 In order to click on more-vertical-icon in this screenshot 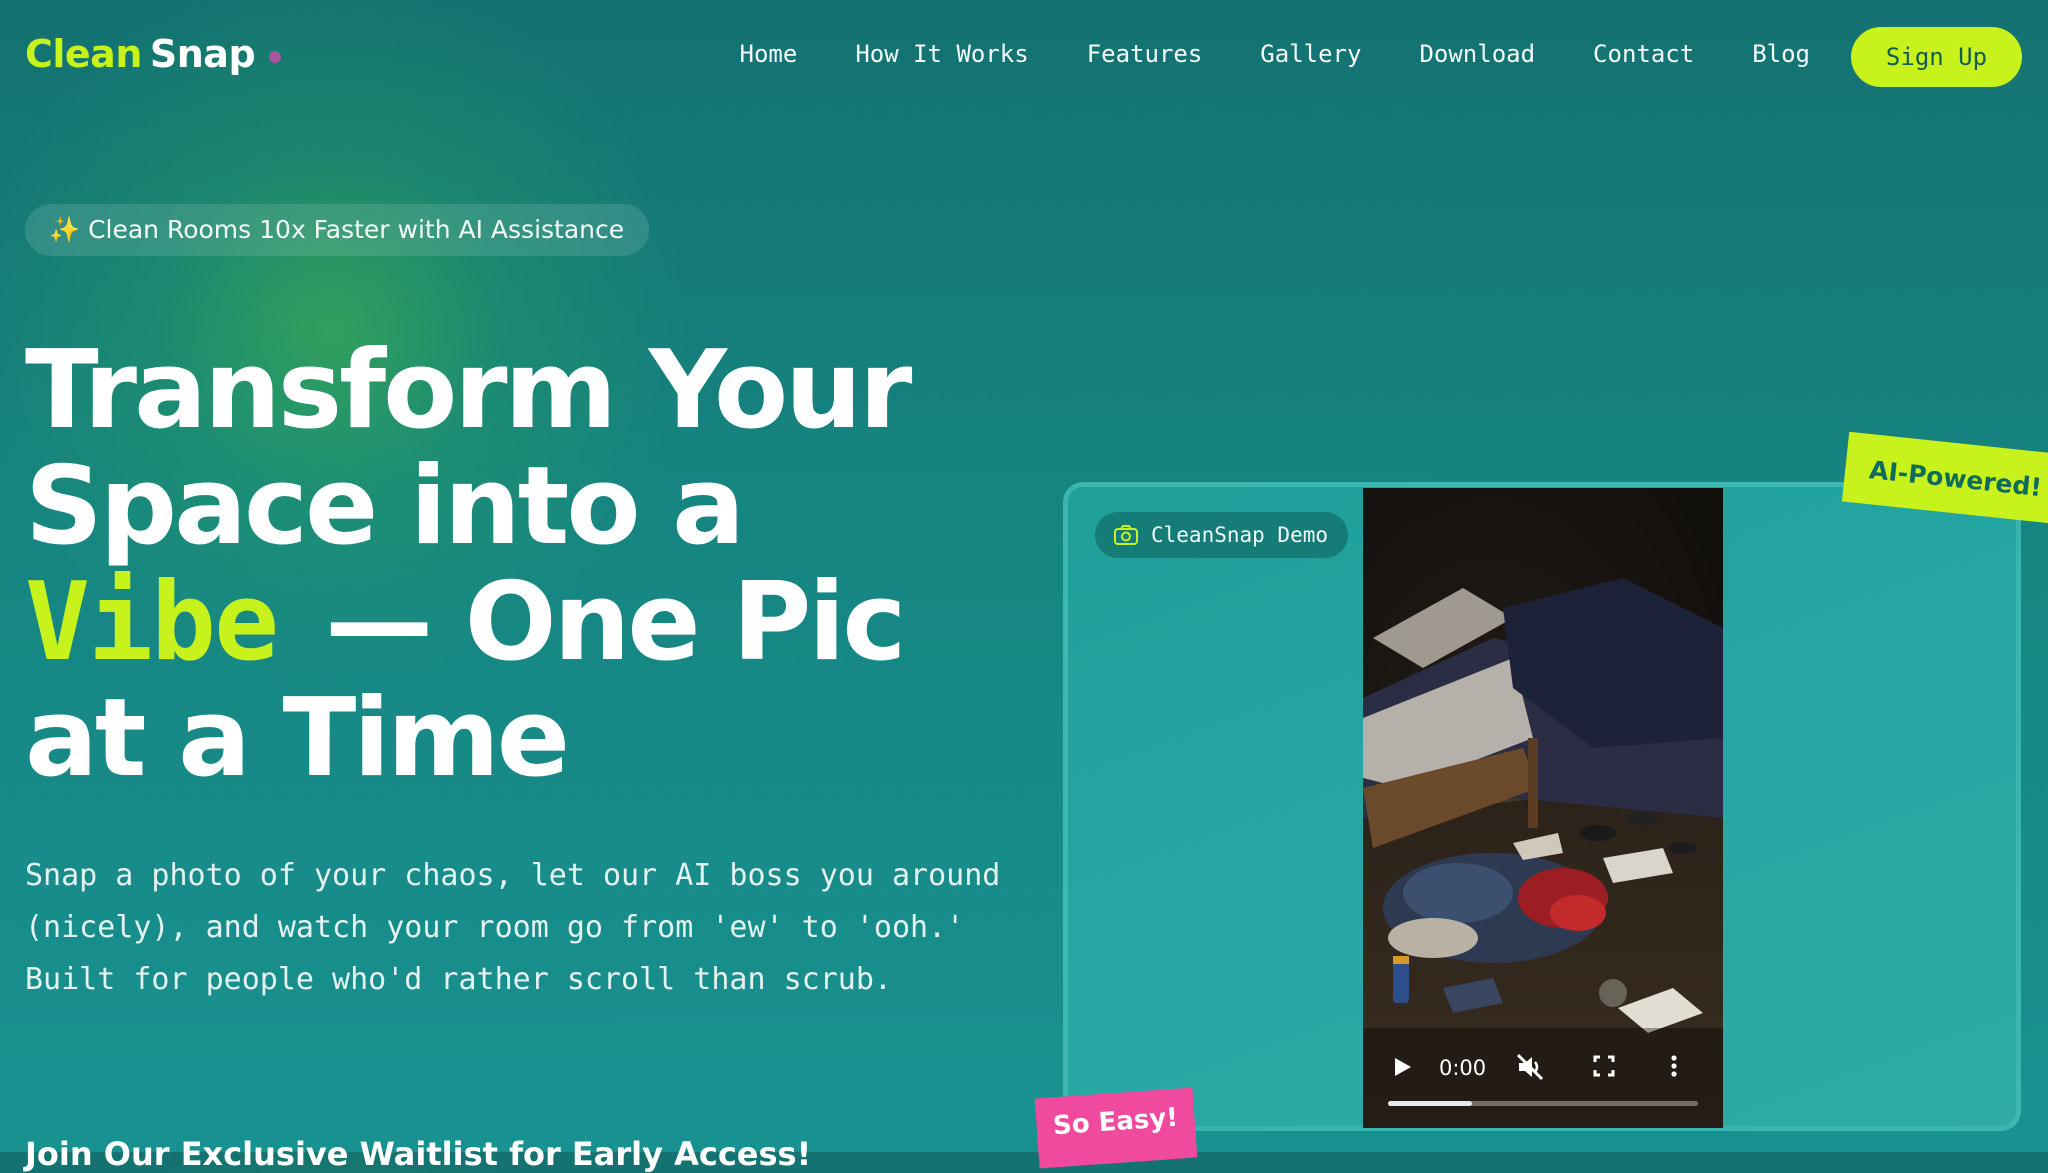, I will do `click(1674, 1066)`.